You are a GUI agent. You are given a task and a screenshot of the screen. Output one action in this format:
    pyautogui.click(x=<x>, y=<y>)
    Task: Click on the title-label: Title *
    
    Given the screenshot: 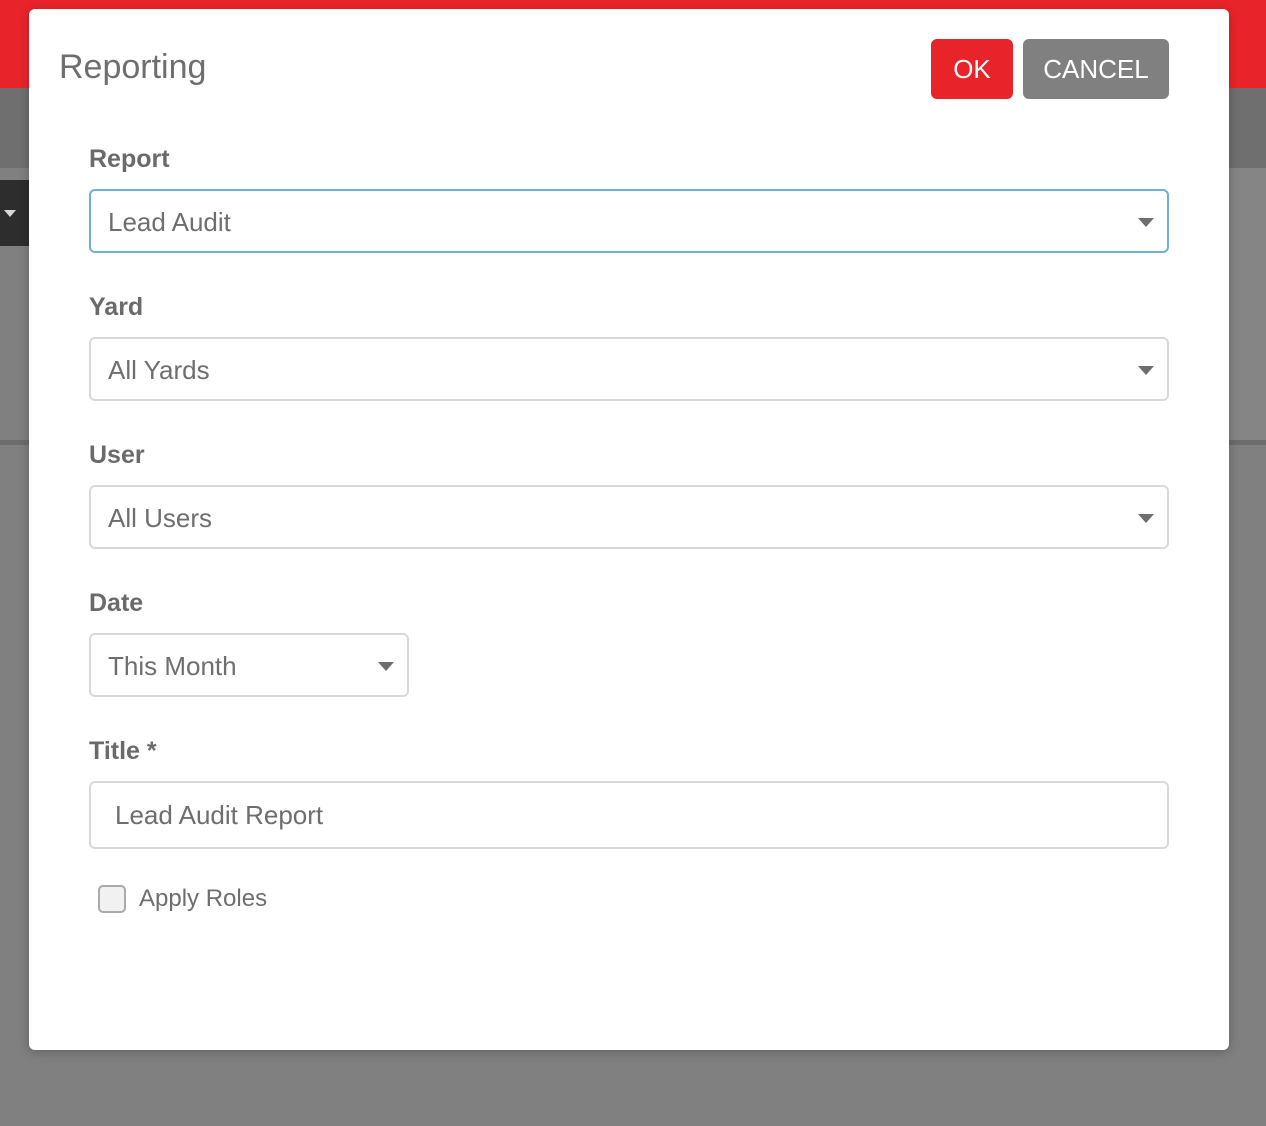 What is the action you would take?
    pyautogui.click(x=123, y=751)
    